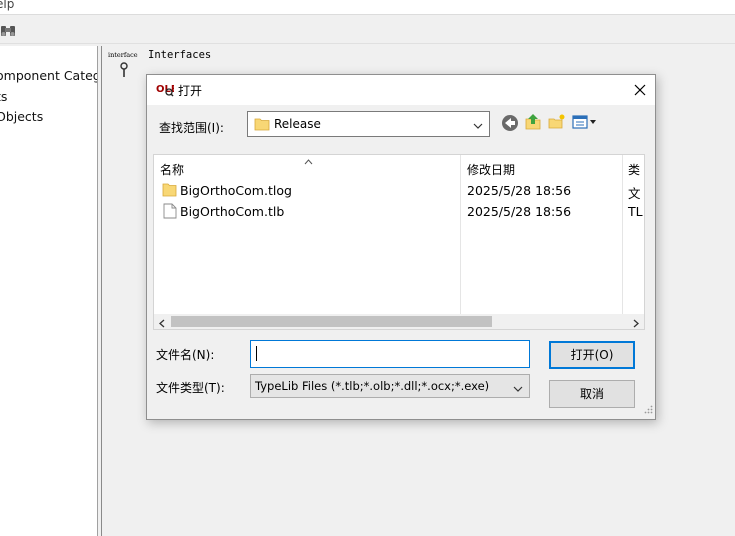 This screenshot has height=536, width=735. Describe the element at coordinates (3, 96) in the screenshot. I see `tree-item-objects: ts` at that location.